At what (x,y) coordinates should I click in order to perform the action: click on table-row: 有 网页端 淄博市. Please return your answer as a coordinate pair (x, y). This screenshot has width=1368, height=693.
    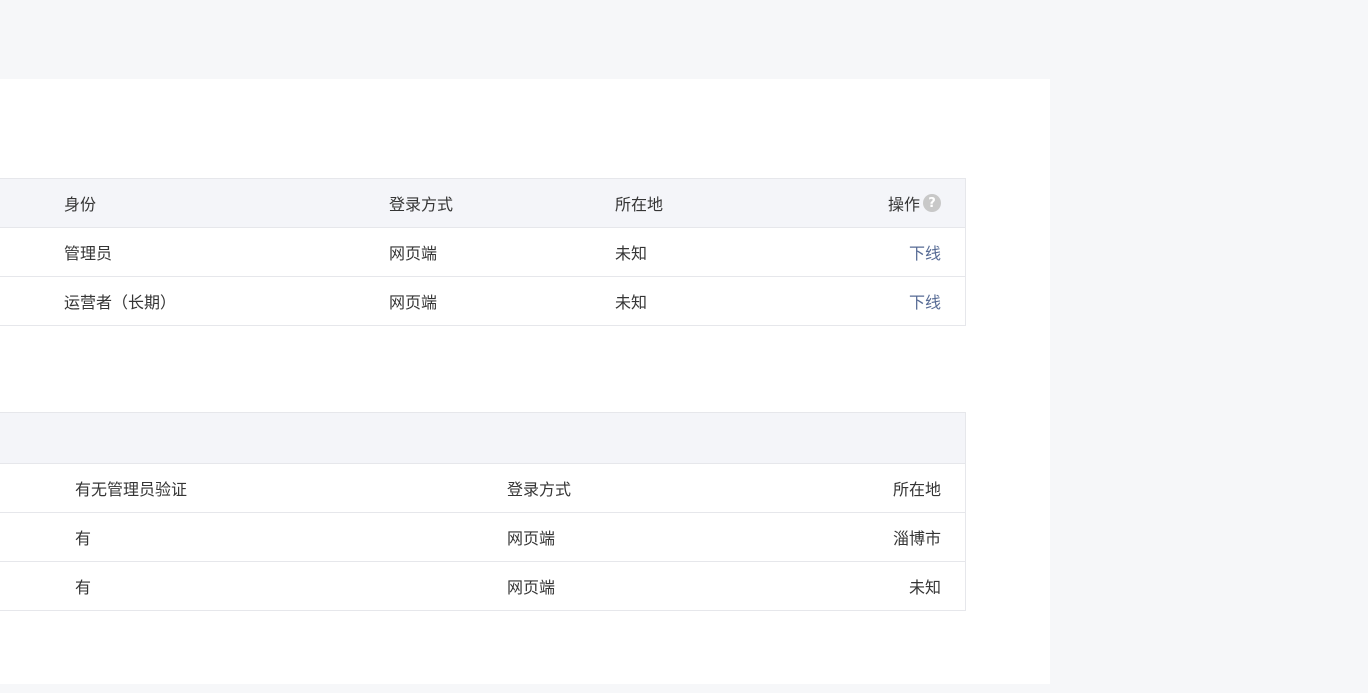
    Looking at the image, I should click on (482, 537).